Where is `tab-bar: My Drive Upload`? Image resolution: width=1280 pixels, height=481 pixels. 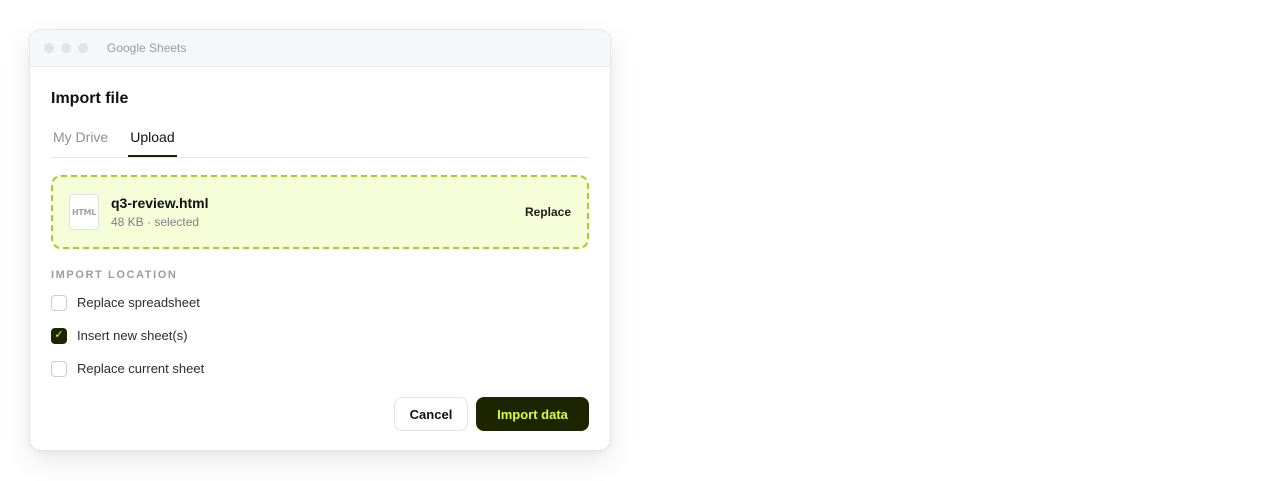
tab-bar: My Drive Upload is located at coordinates (320, 143).